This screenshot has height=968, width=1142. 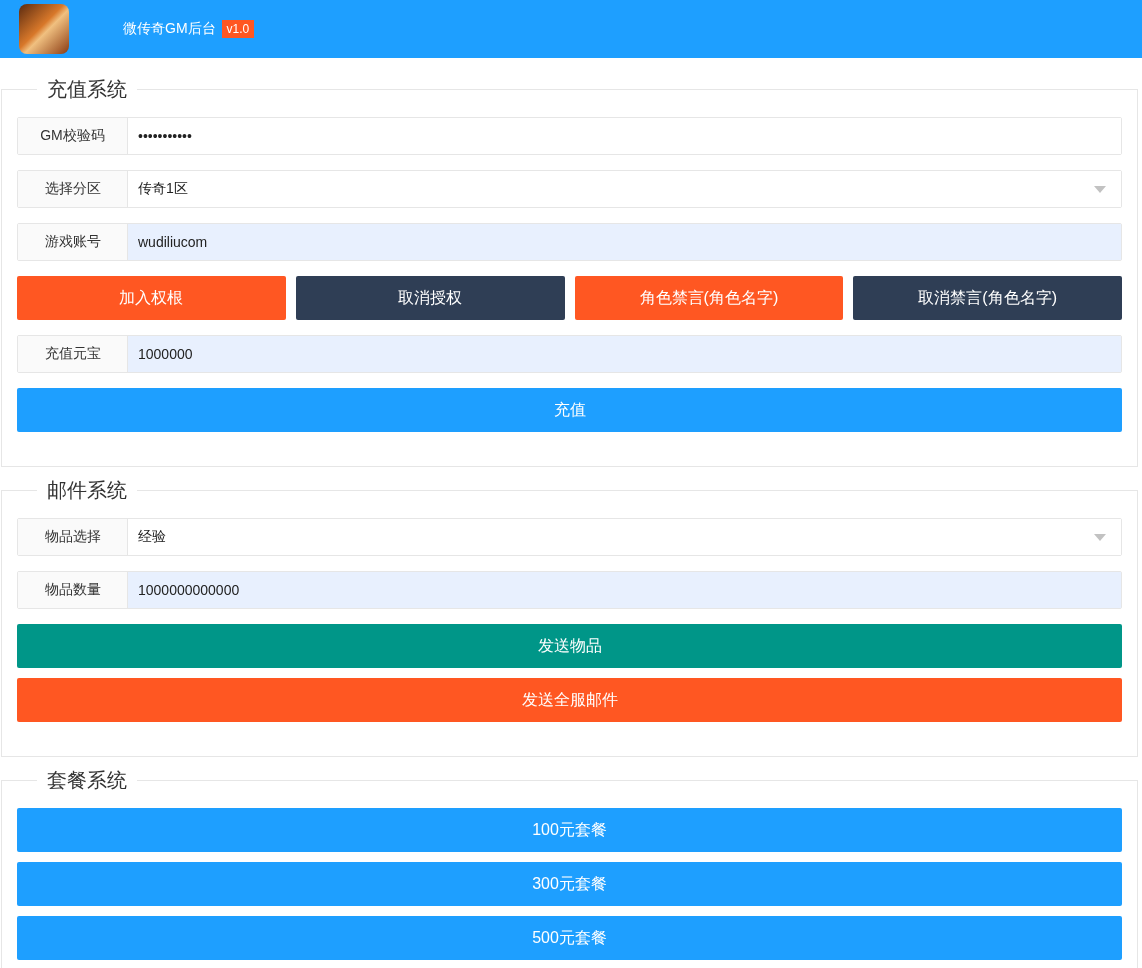 I want to click on version-badge: v1.0, so click(x=238, y=29).